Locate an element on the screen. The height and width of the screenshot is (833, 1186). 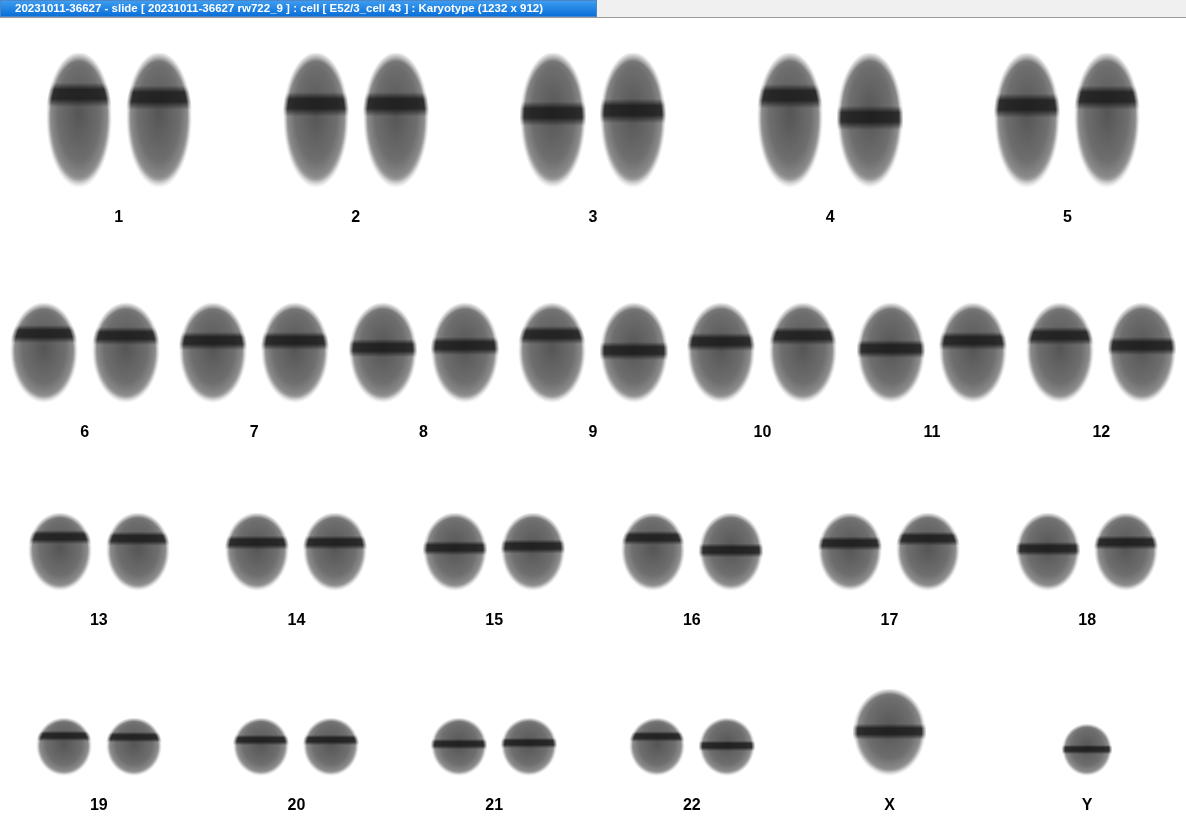
chromosome-label: 4 is located at coordinates (830, 217).